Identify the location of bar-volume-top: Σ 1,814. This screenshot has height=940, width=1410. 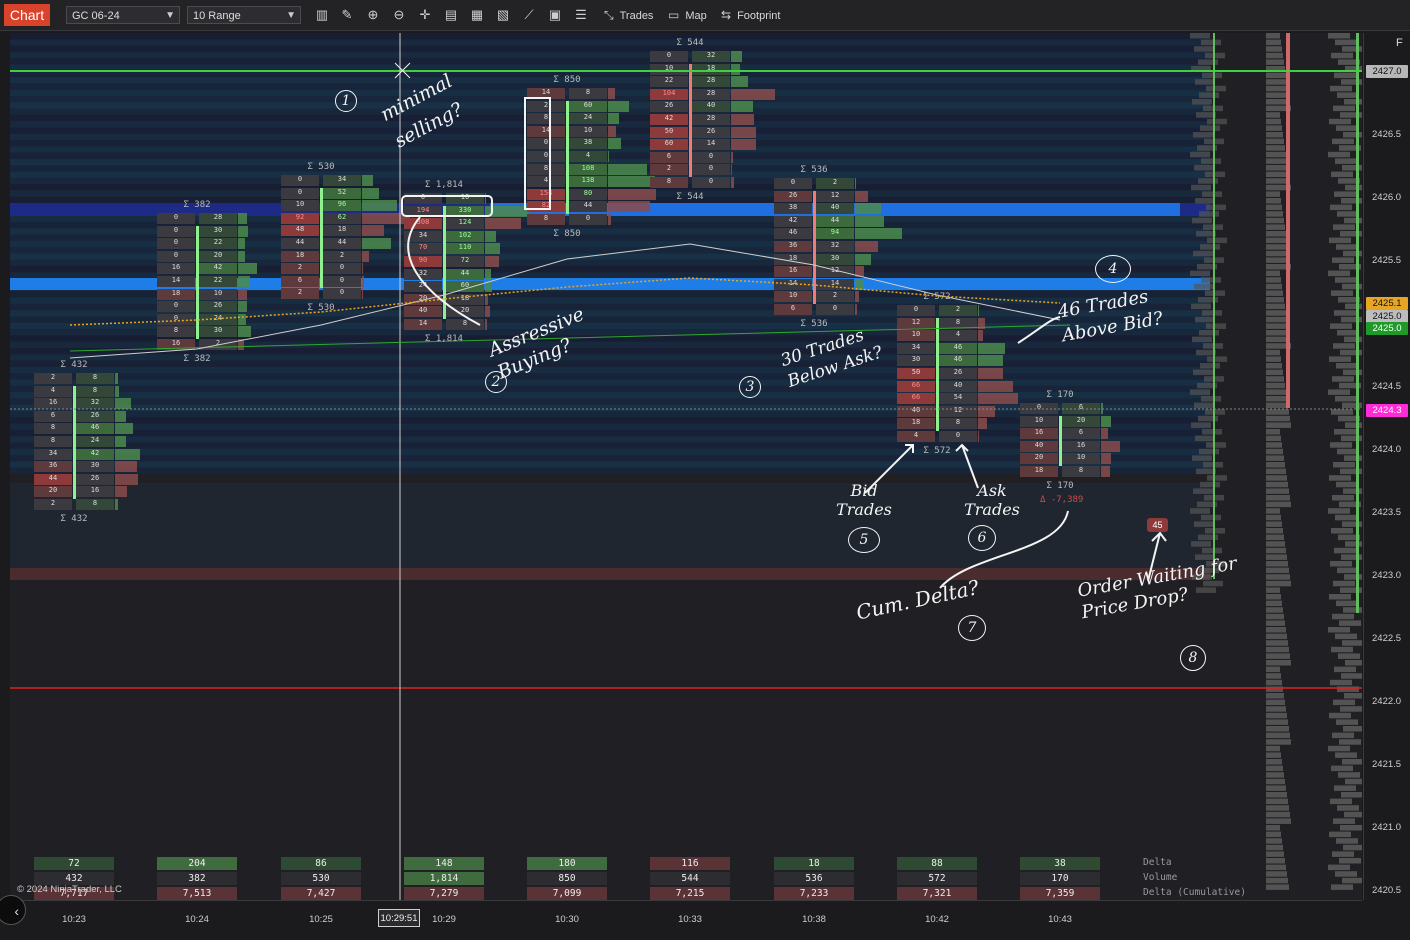
(444, 185).